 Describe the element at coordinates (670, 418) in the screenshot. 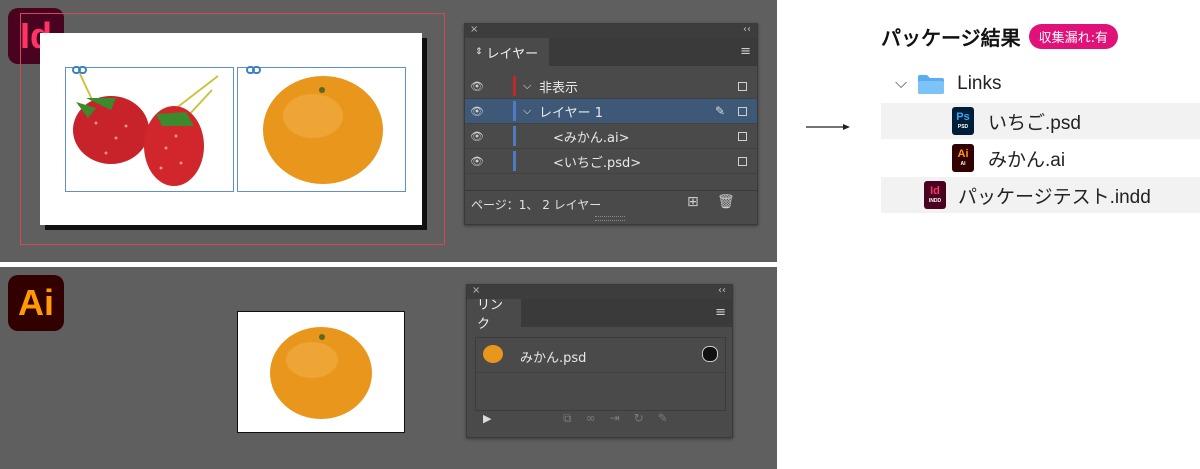

I see `edit-original-icon: ✎` at that location.